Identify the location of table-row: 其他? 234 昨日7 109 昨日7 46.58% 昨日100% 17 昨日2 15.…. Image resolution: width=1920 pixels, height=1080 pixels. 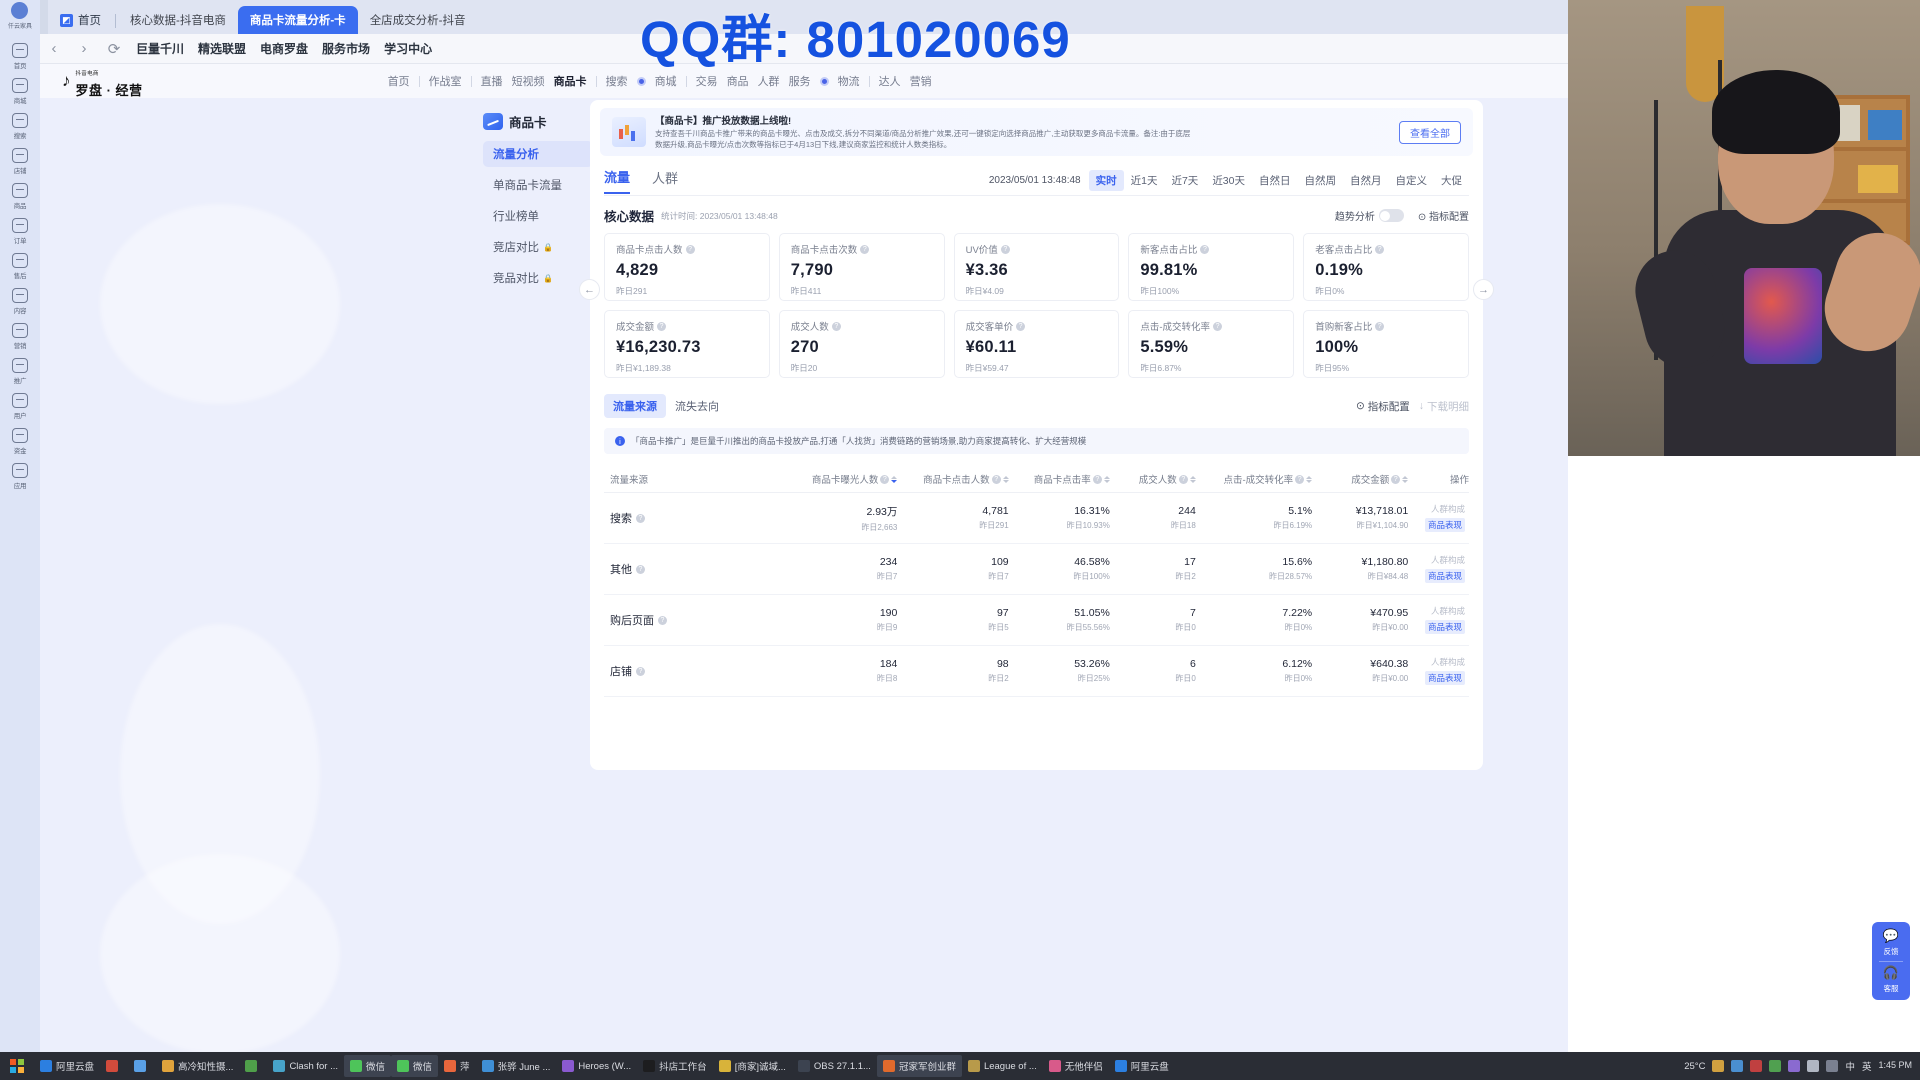
(1036, 569).